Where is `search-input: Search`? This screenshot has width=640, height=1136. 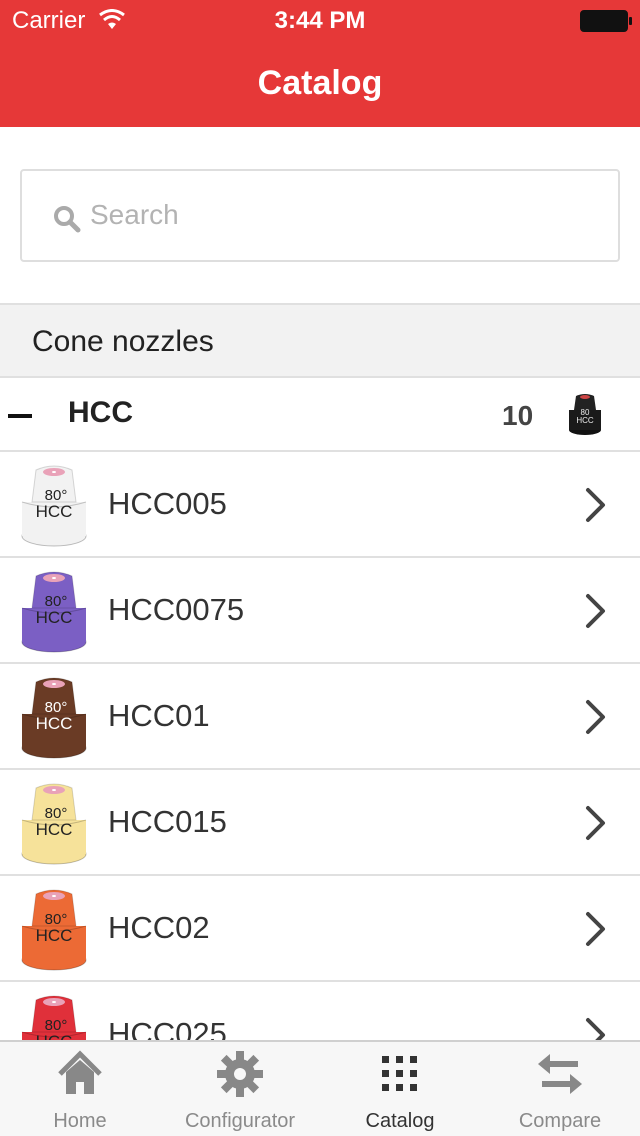 search-input: Search is located at coordinates (320, 215).